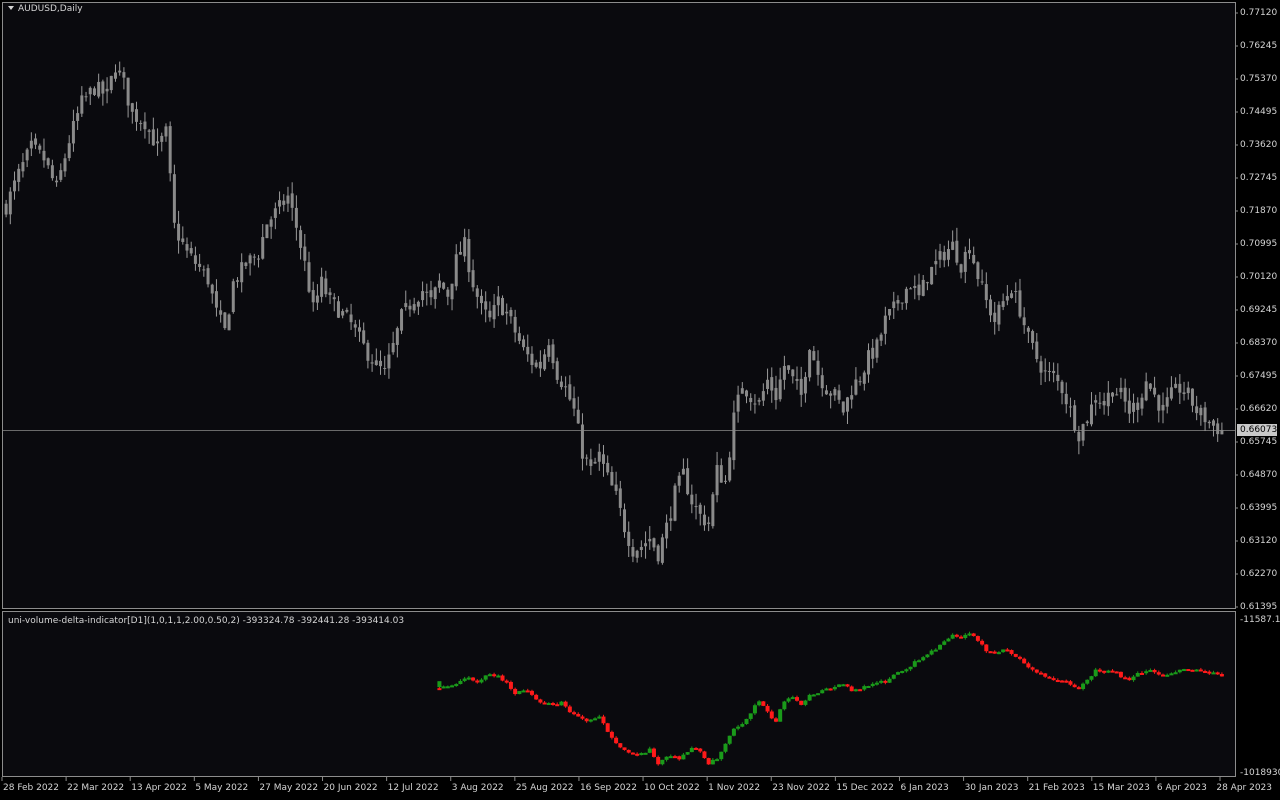 The width and height of the screenshot is (1280, 800). Describe the element at coordinates (11, 7) in the screenshot. I see `dropdown-triangle-icon` at that location.